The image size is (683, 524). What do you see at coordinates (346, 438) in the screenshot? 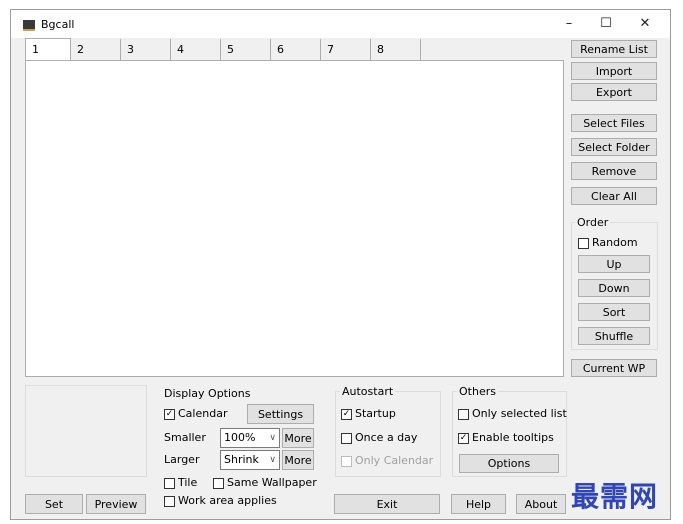
I see `once-a-day-checkbox` at bounding box center [346, 438].